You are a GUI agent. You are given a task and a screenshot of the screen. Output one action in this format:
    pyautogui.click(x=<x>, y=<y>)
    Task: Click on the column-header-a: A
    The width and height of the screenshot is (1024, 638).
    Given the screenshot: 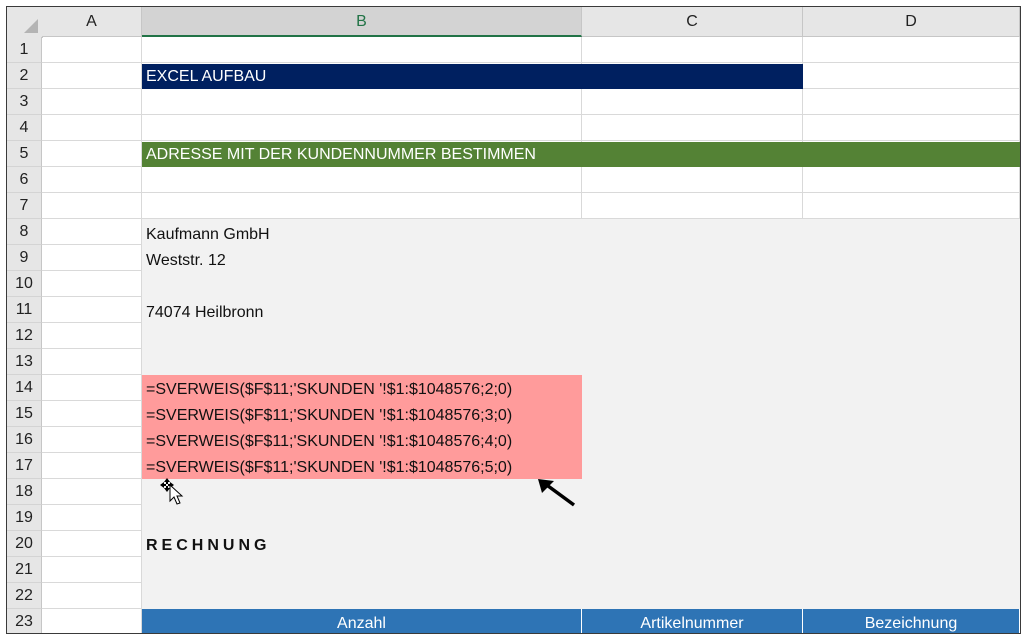 What is the action you would take?
    pyautogui.click(x=92, y=22)
    